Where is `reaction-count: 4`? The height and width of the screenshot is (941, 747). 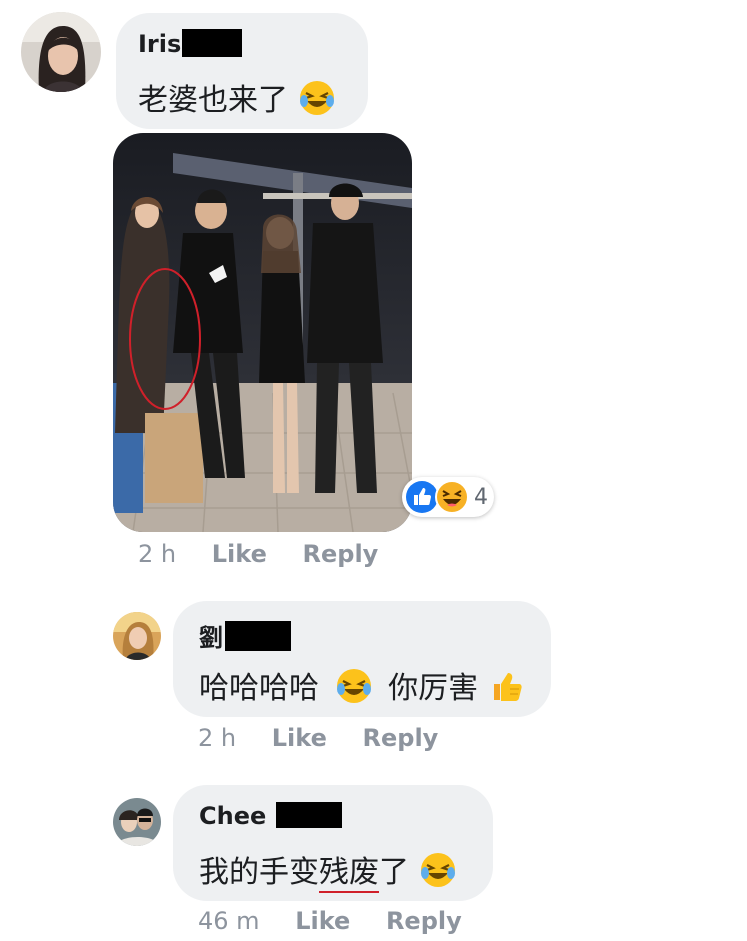
reaction-count: 4 is located at coordinates (481, 497).